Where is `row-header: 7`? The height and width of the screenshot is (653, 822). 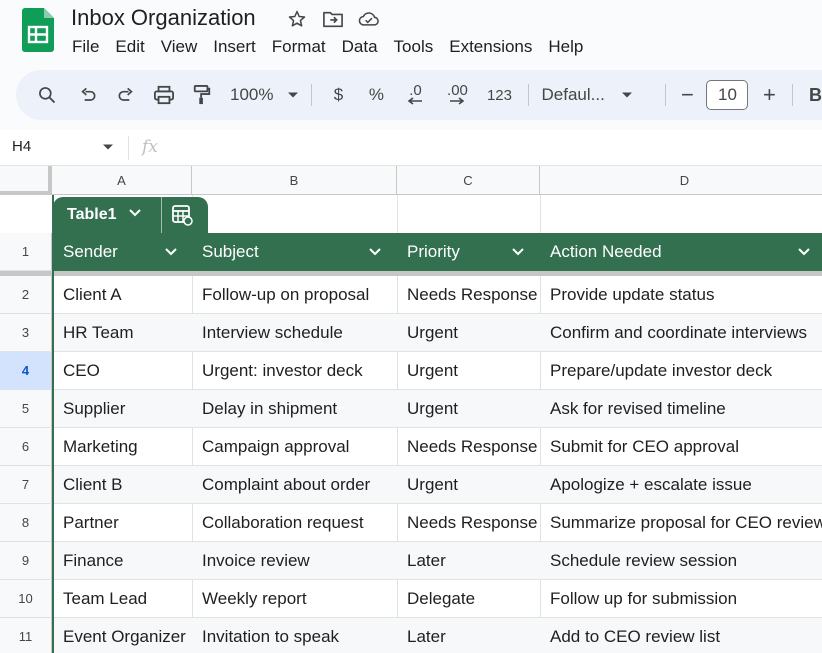
row-header: 7 is located at coordinates (26, 485).